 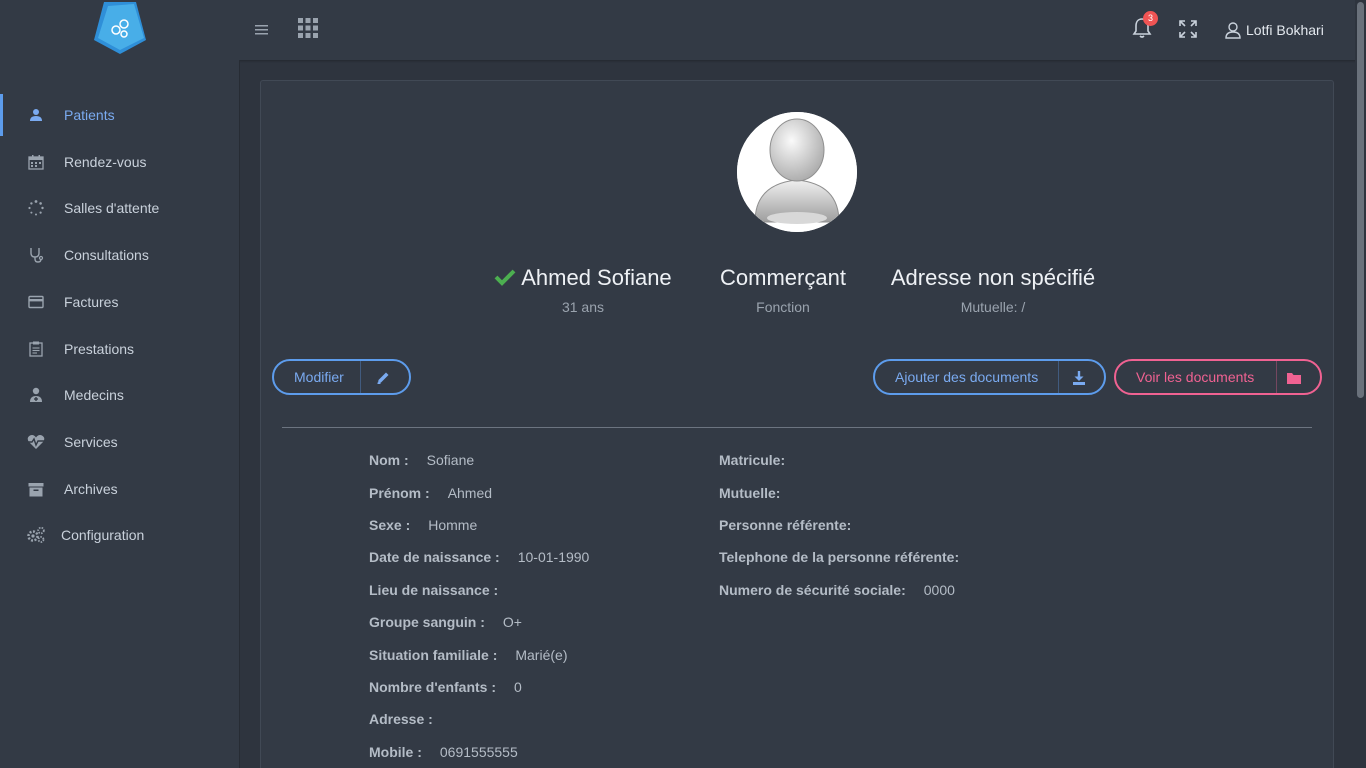 What do you see at coordinates (119, 442) in the screenshot?
I see `sidebar-item-services: Services` at bounding box center [119, 442].